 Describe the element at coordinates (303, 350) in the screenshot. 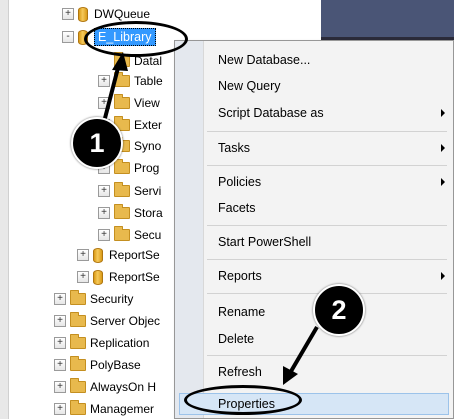

I see `arrow-to-properties` at that location.